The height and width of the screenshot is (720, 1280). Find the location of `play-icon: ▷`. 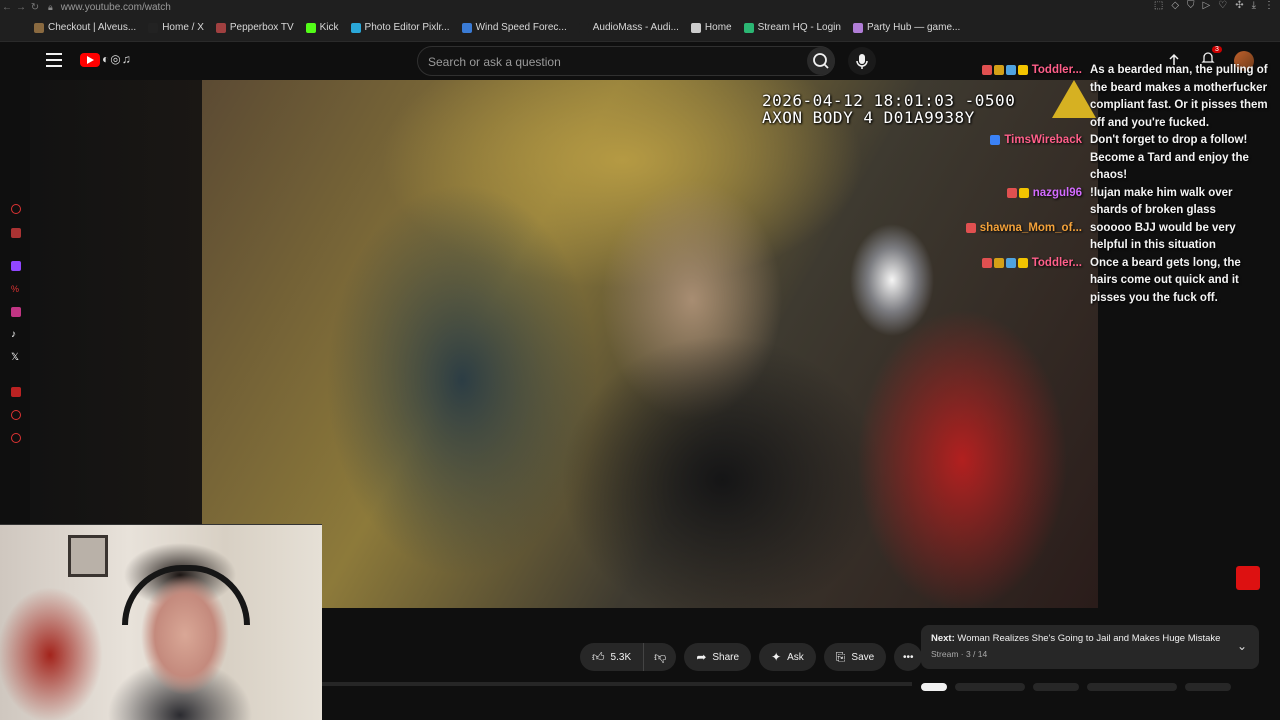

play-icon: ▷ is located at coordinates (1207, 5).